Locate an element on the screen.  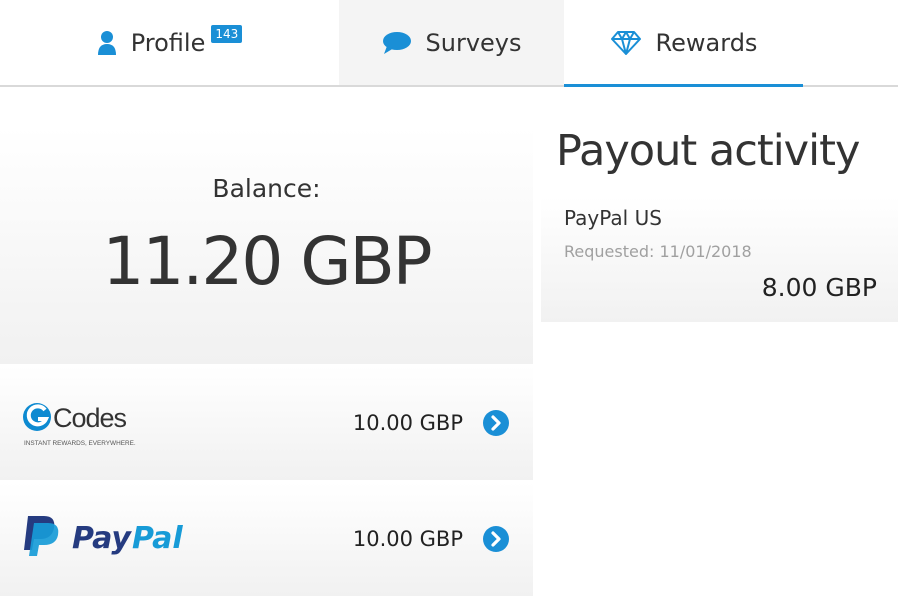
payout-method: PayPal US is located at coordinates (613, 218).